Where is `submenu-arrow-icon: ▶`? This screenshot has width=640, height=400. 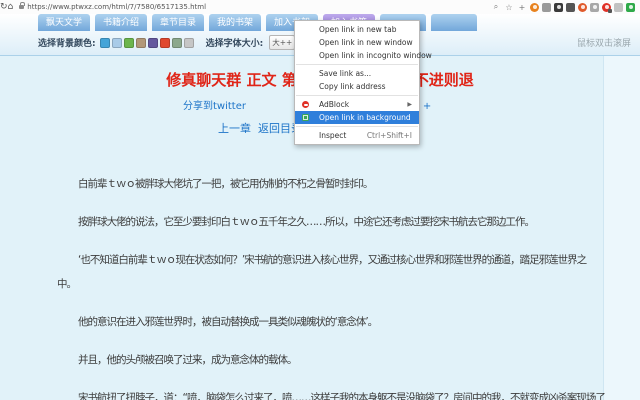 submenu-arrow-icon: ▶ is located at coordinates (409, 104).